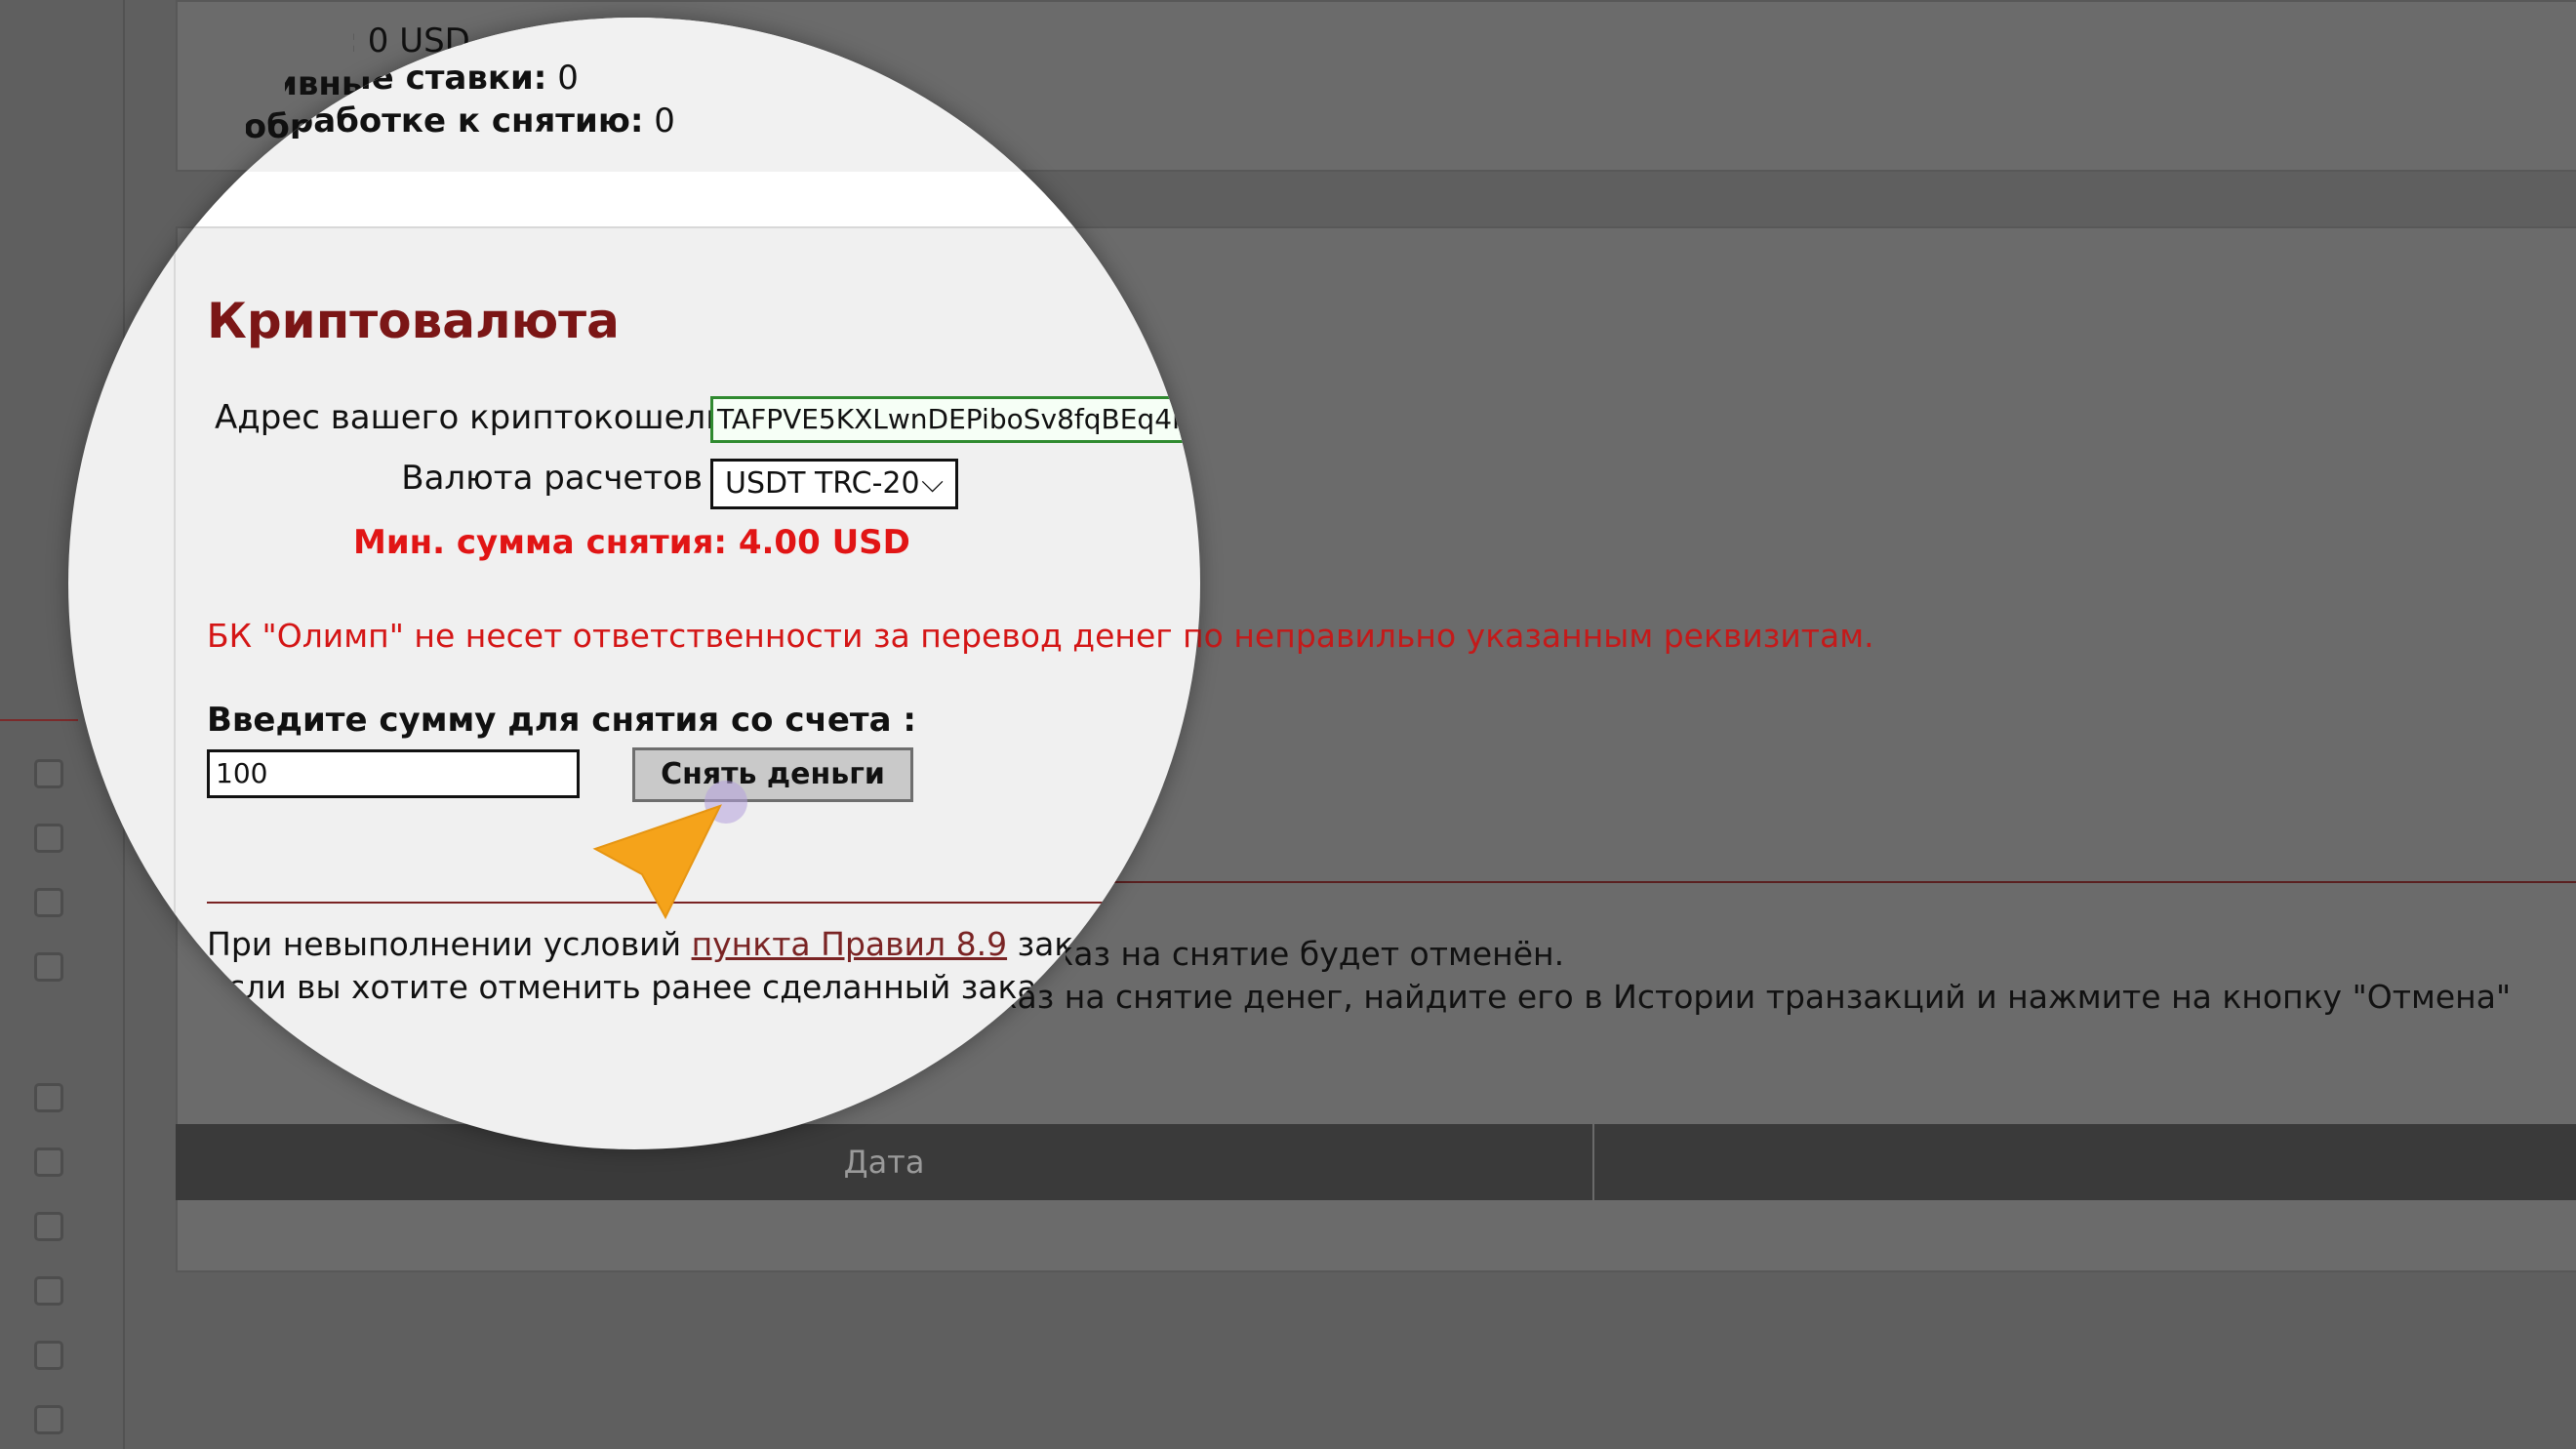 This screenshot has height=1449, width=2576. I want to click on pending-row: В обработке к снятию: 0, so click(441, 121).